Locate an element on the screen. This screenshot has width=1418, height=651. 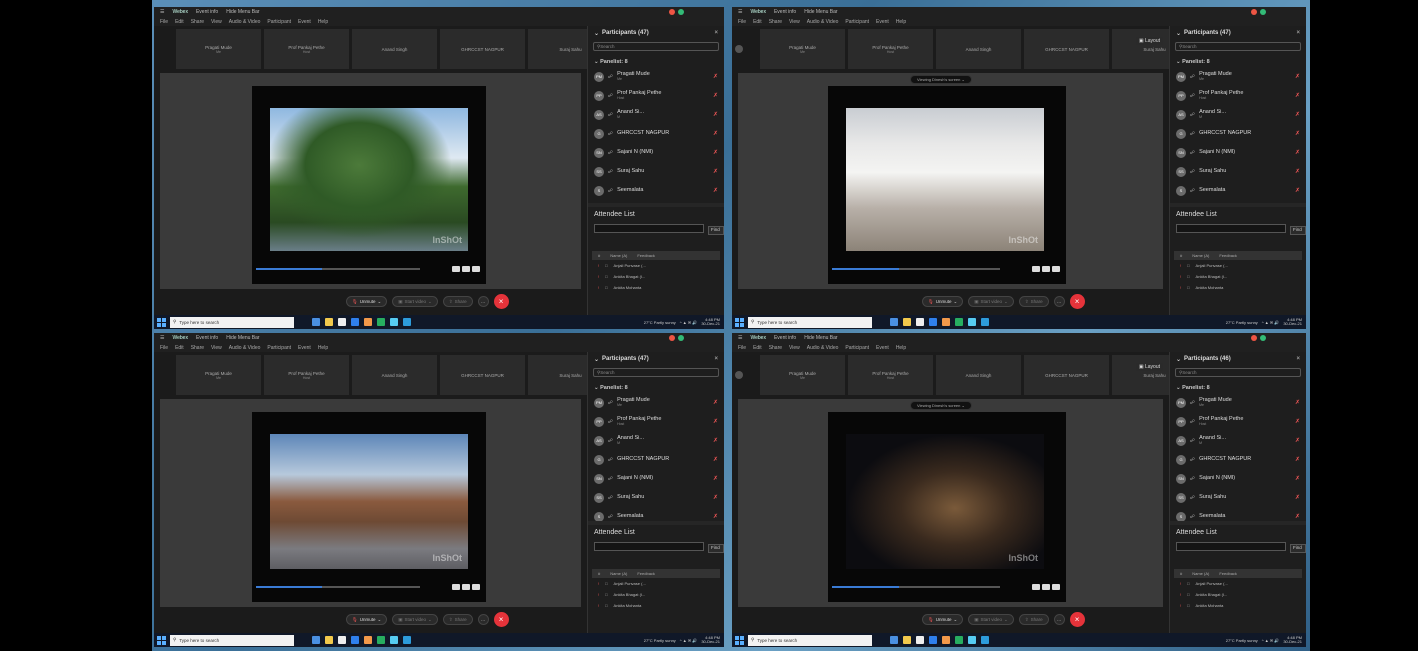
player-controls is located at coordinates (466, 587).